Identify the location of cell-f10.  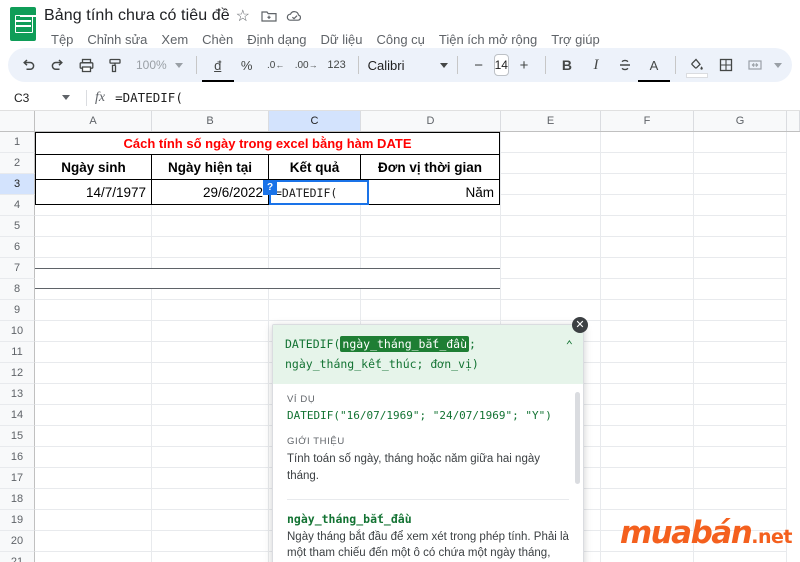
(647, 331).